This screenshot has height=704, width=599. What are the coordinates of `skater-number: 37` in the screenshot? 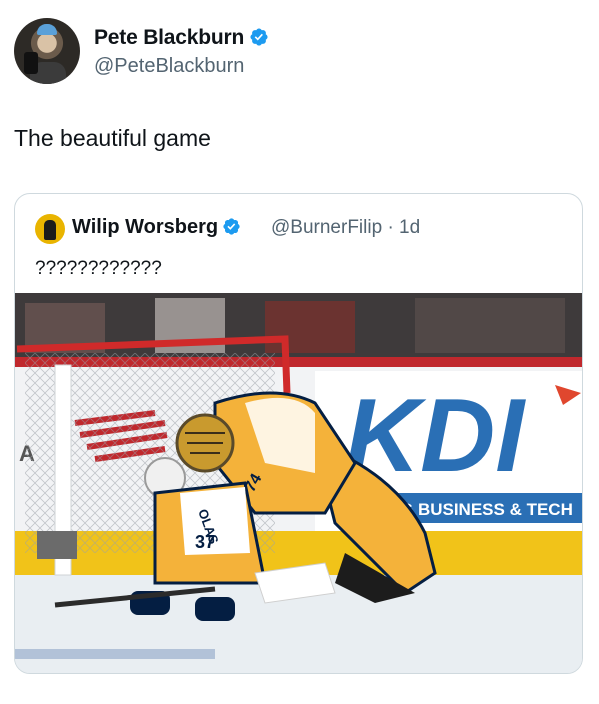 It's located at (205, 542).